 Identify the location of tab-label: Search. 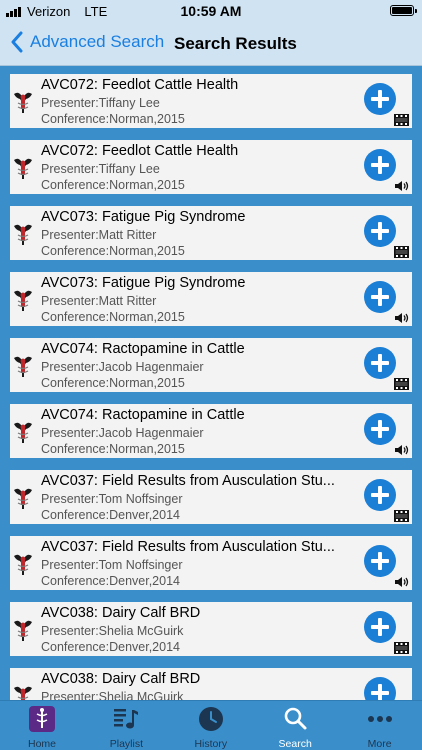
(295, 744).